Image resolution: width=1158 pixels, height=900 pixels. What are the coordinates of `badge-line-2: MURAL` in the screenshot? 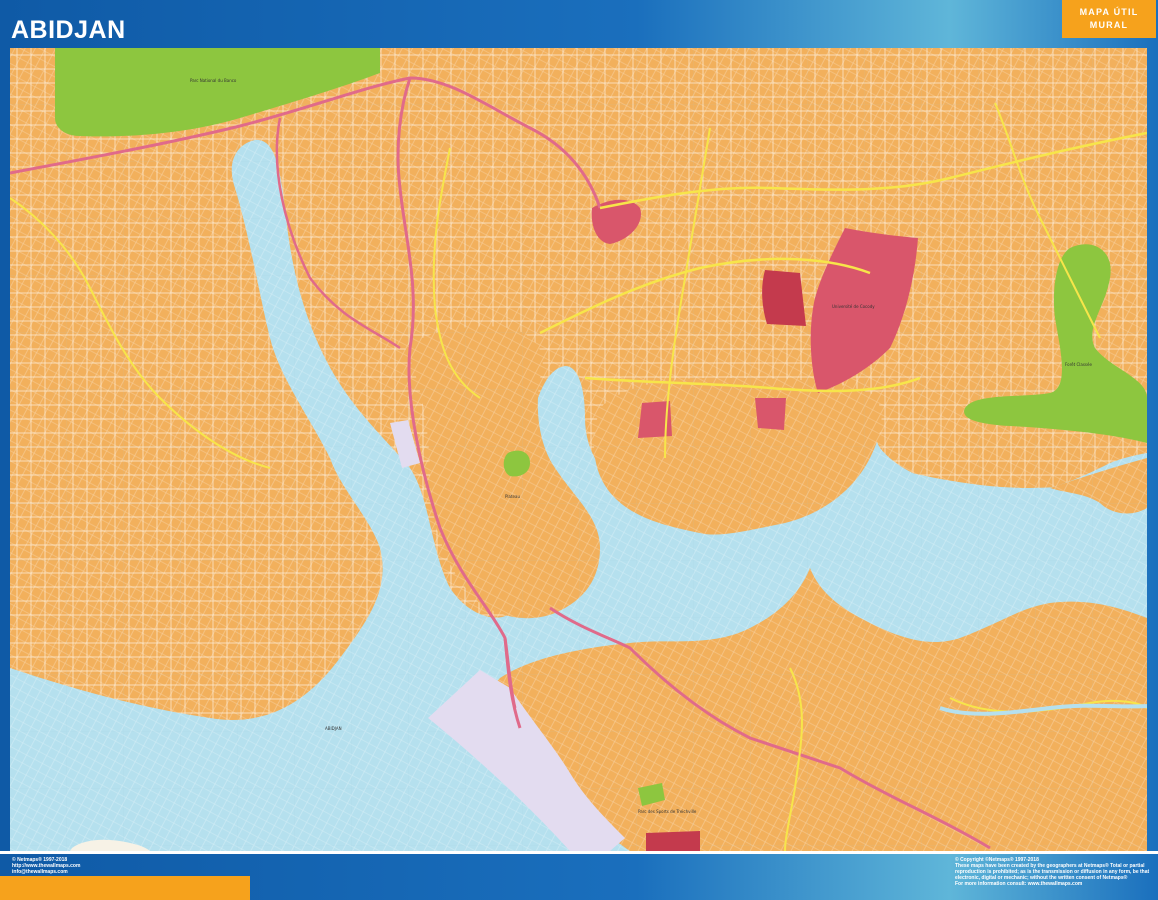 It's located at (1109, 25).